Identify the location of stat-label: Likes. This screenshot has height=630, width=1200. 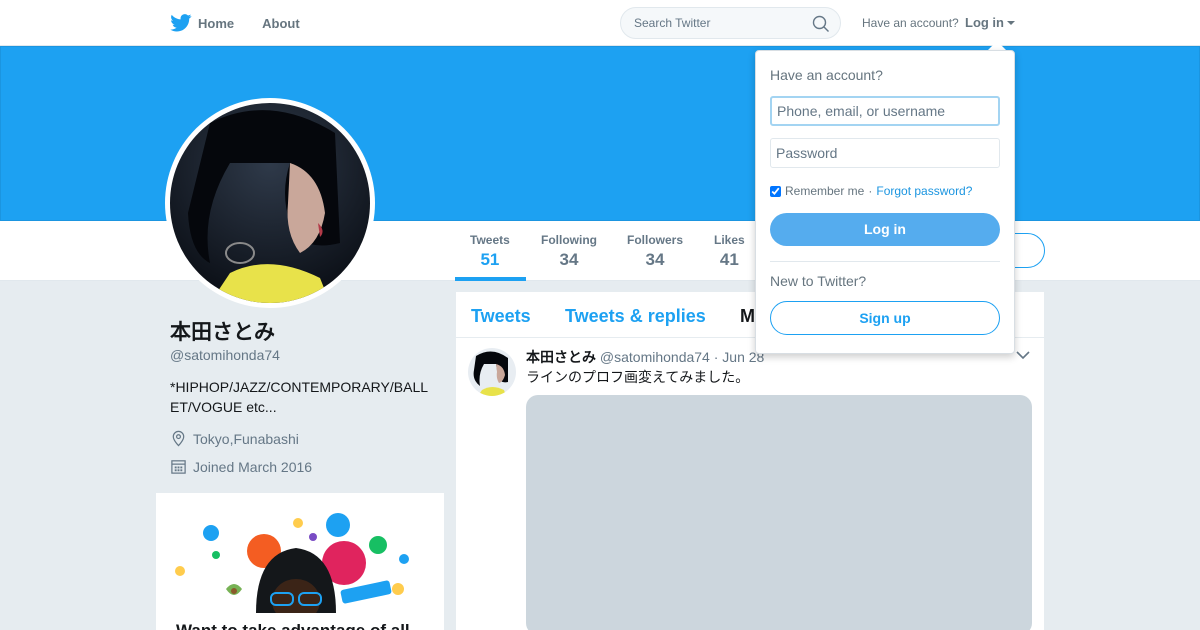
(729, 240).